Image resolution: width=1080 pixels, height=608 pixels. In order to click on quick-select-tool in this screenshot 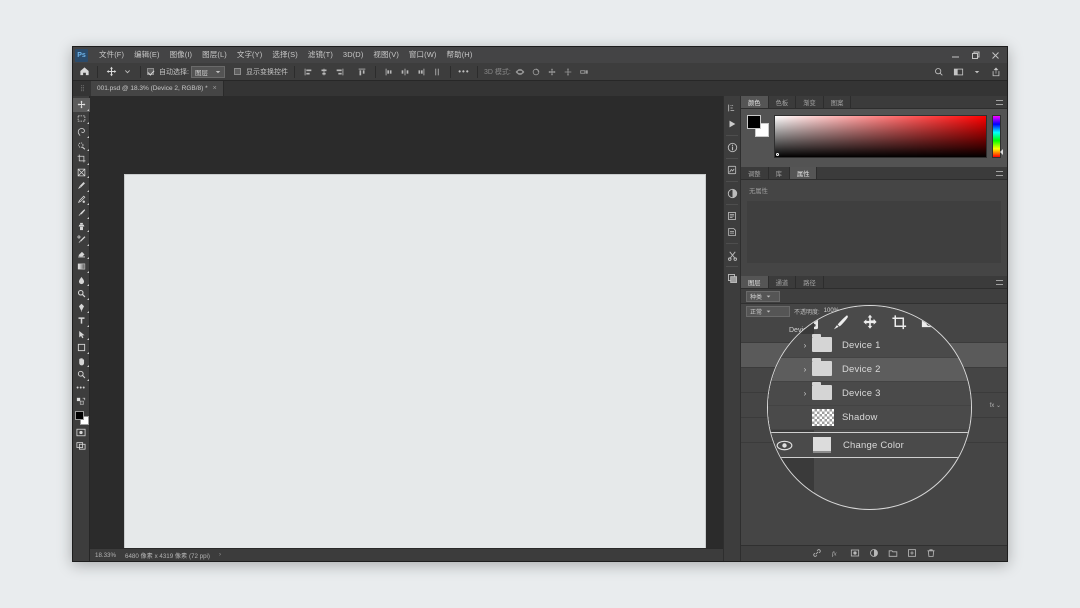, I will do `click(81, 146)`.